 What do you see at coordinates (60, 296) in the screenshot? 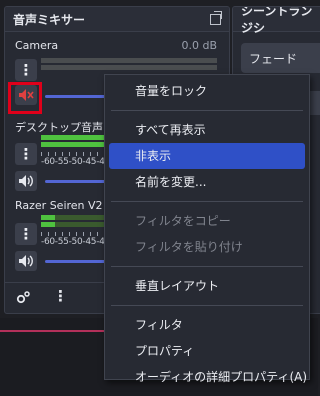
I see `mixer-menu-button: ⋮` at bounding box center [60, 296].